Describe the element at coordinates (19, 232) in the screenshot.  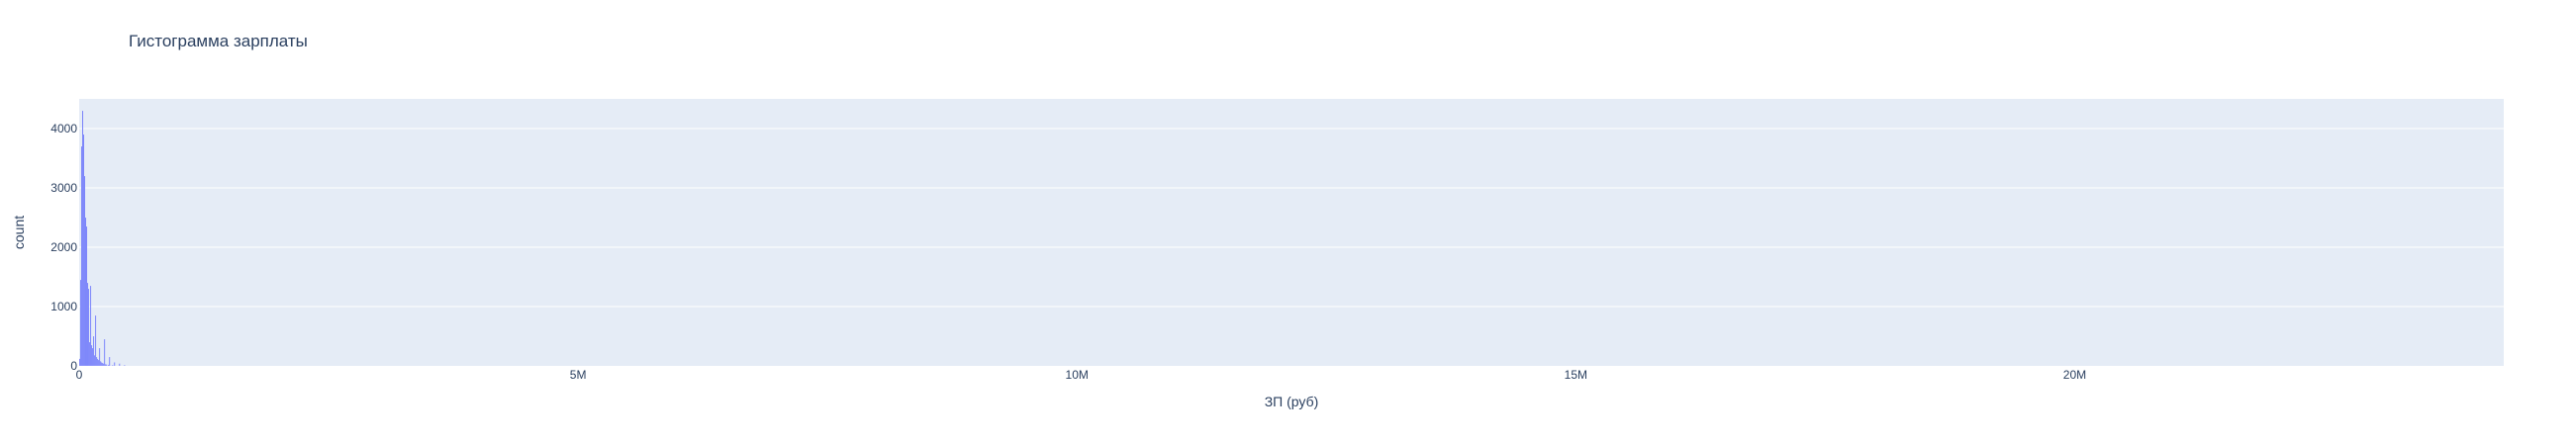
I see `y-axis-title: count` at that location.